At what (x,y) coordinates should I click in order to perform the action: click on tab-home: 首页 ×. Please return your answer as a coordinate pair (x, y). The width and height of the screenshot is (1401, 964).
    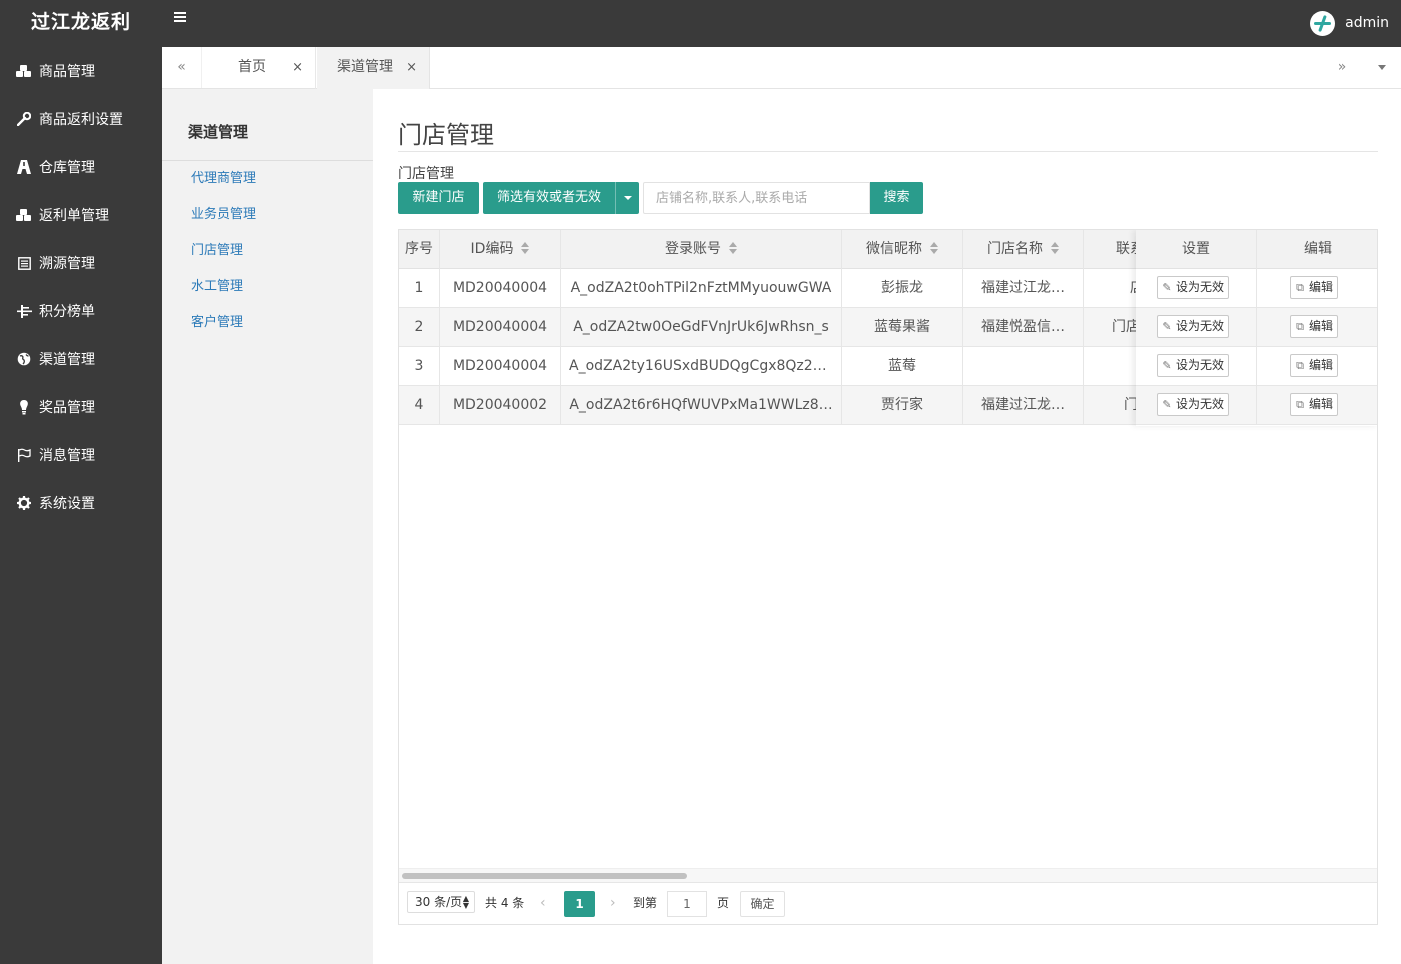
    Looking at the image, I should click on (259, 68).